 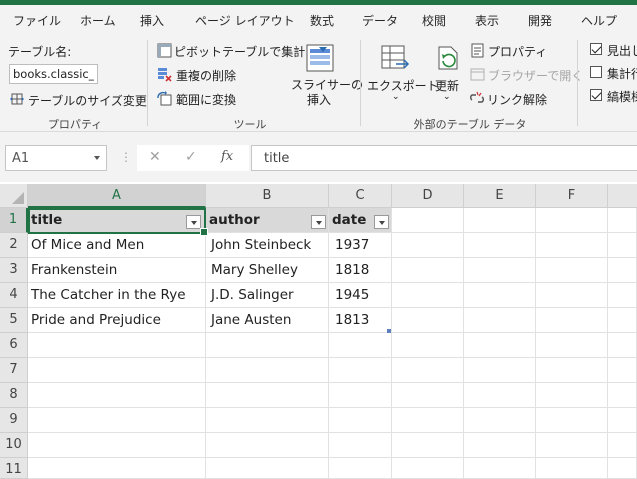 I want to click on row-header-9: 9, so click(x=14, y=420).